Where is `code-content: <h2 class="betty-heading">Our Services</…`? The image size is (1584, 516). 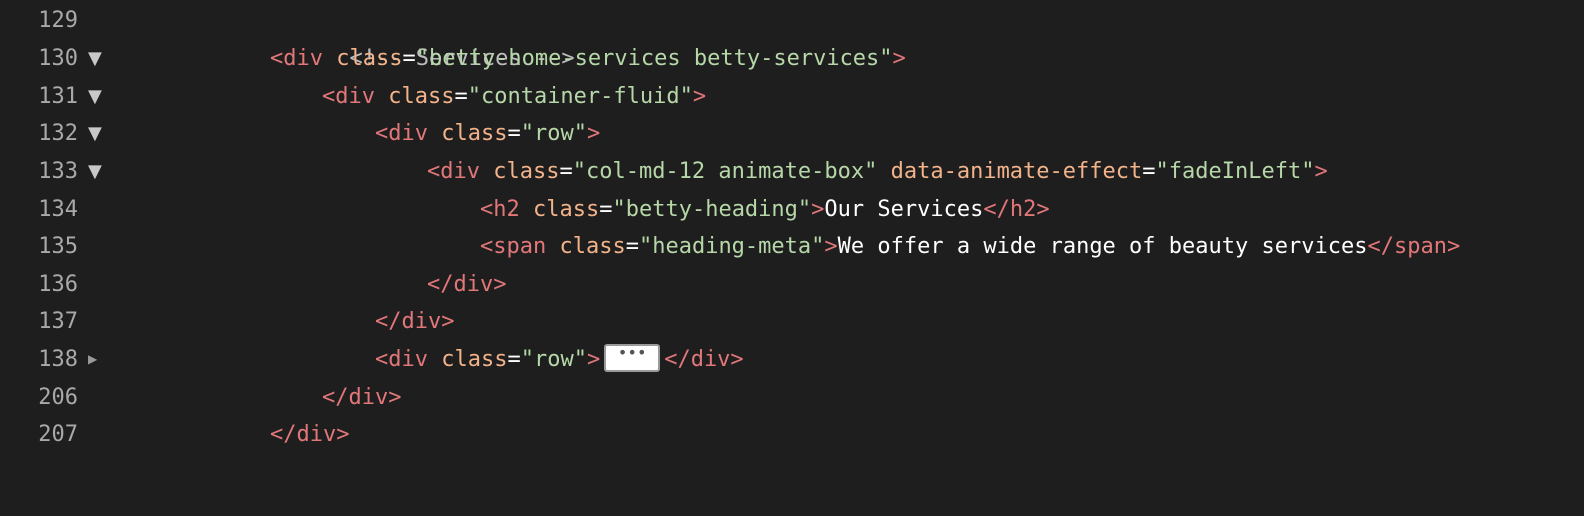
code-content: <h2 class="betty-heading">Our Services</… is located at coordinates (765, 210).